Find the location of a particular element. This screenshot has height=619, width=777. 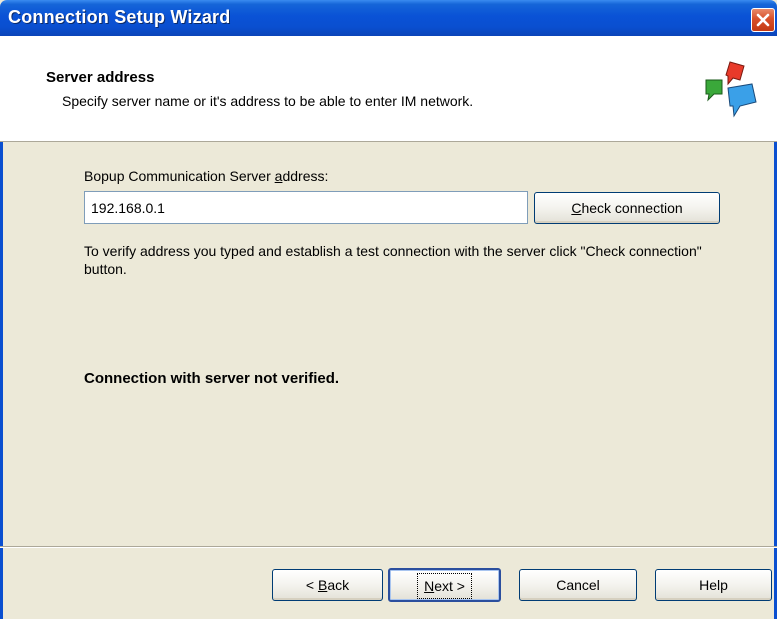

next-focus-rect: Next > is located at coordinates (444, 586).